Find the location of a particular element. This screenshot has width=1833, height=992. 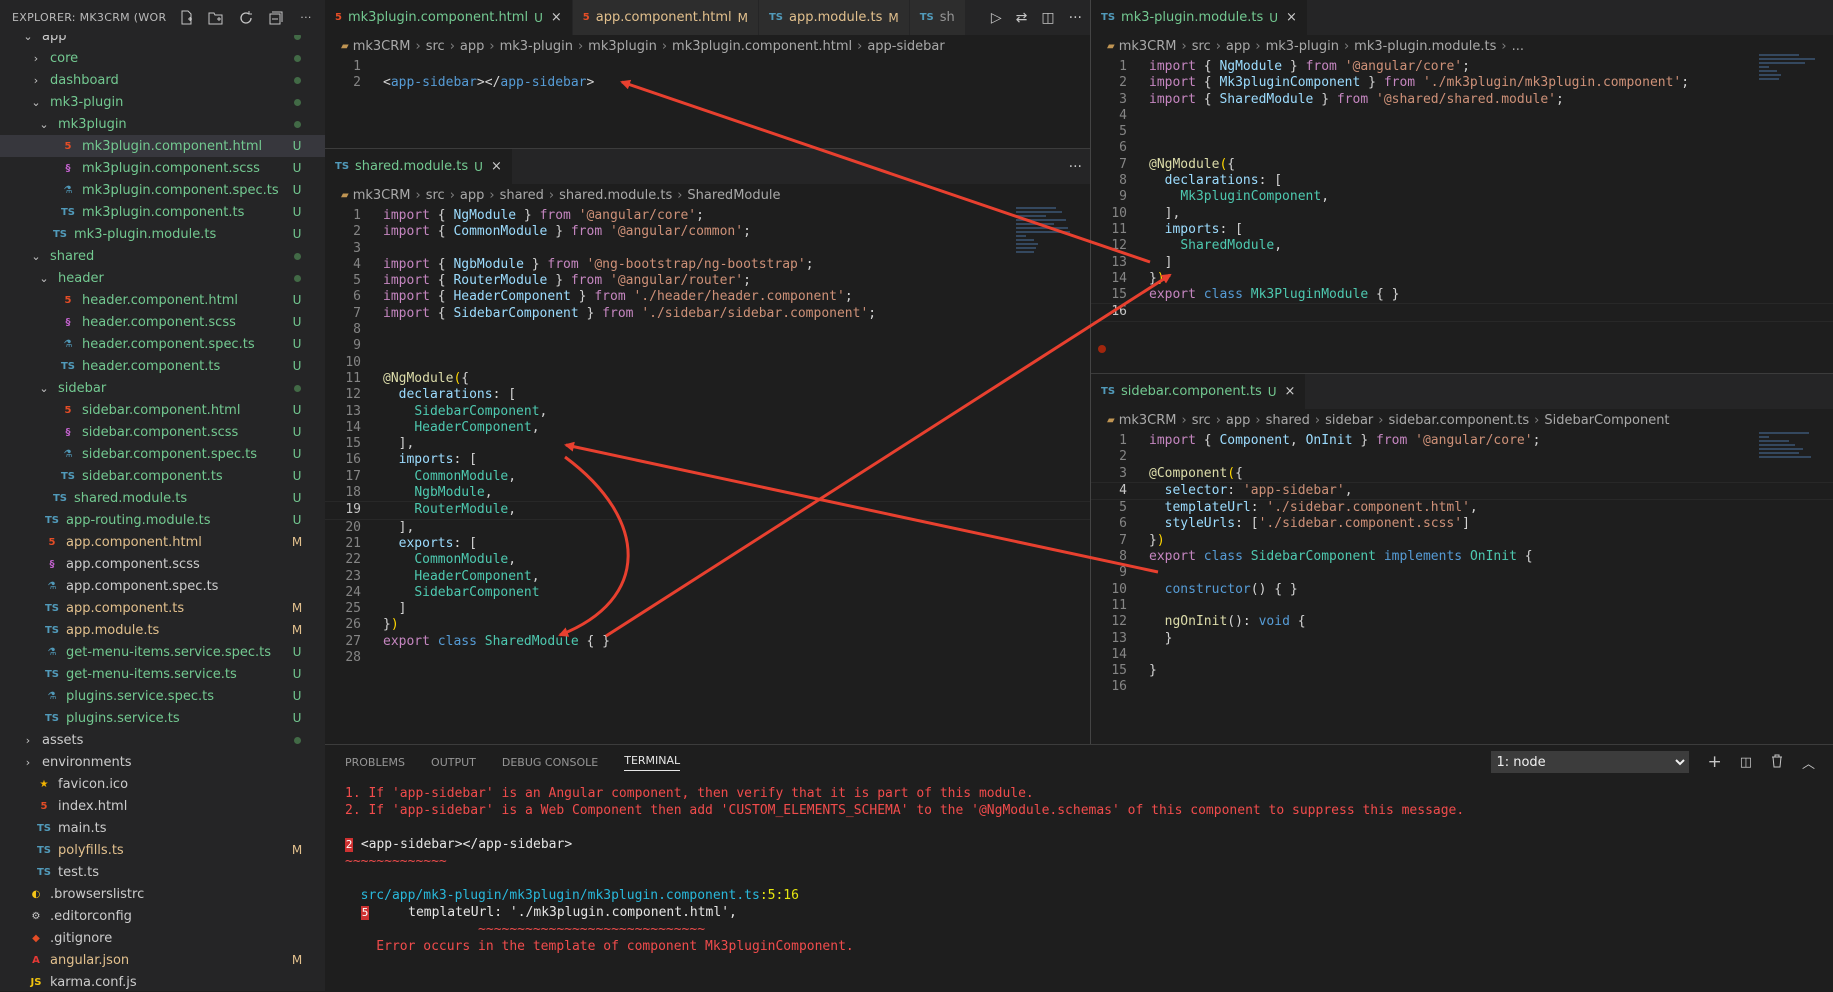

breadcrumb-item: mk3plugin.component.html is located at coordinates (762, 46).